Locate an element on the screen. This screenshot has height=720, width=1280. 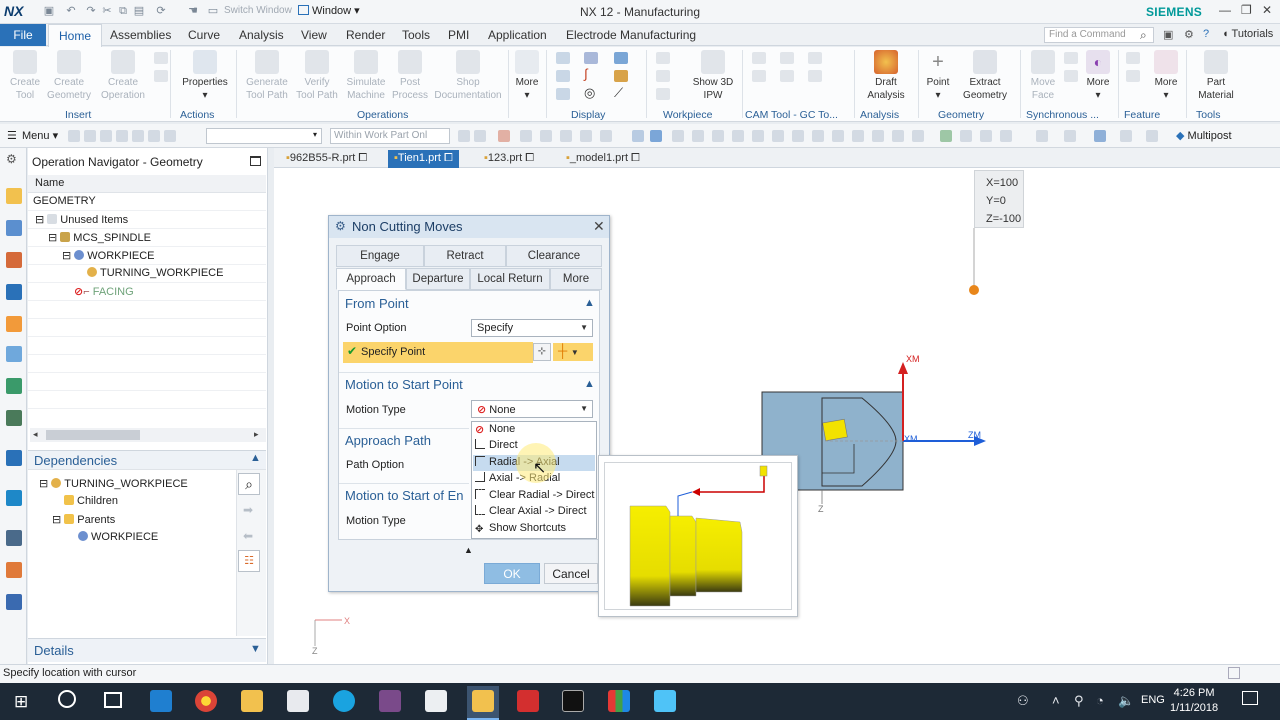
system-materials-icon is located at coordinates (14, 498).